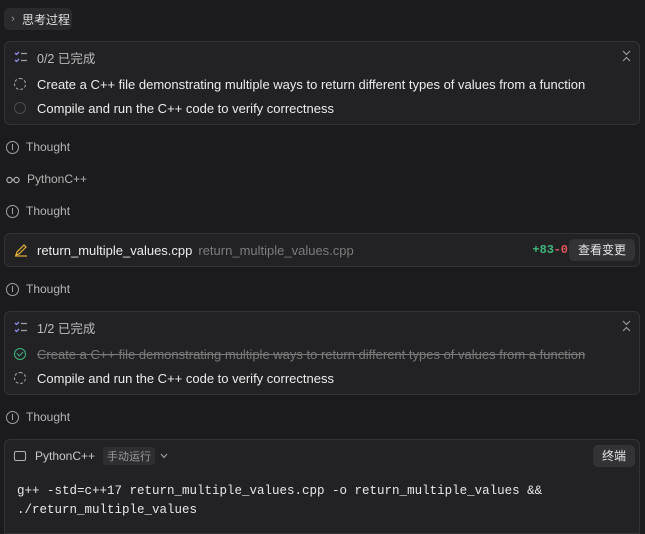 Image resolution: width=645 pixels, height=534 pixels. What do you see at coordinates (560, 250) in the screenshot?
I see `lines-removed: -0` at bounding box center [560, 250].